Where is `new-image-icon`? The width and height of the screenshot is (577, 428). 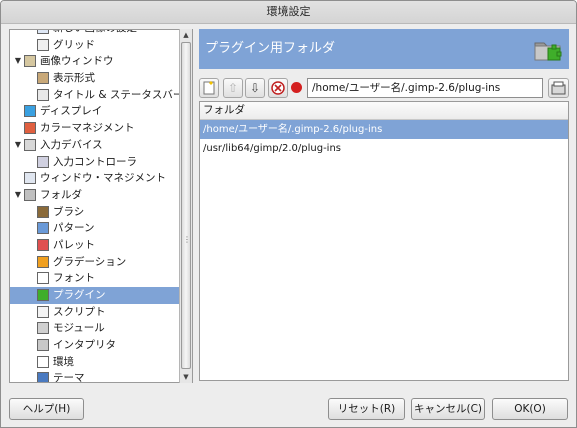
new-image-icon is located at coordinates (43, 32).